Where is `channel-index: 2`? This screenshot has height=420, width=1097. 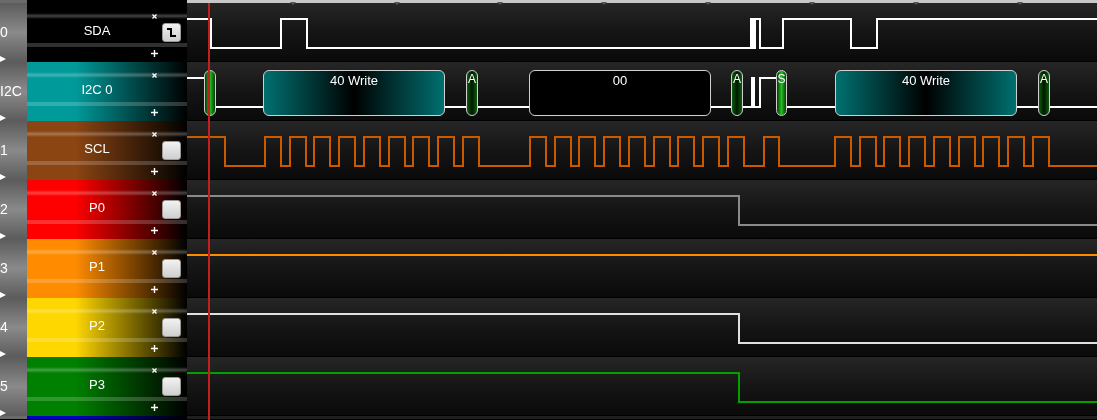
channel-index: 2 is located at coordinates (4, 209).